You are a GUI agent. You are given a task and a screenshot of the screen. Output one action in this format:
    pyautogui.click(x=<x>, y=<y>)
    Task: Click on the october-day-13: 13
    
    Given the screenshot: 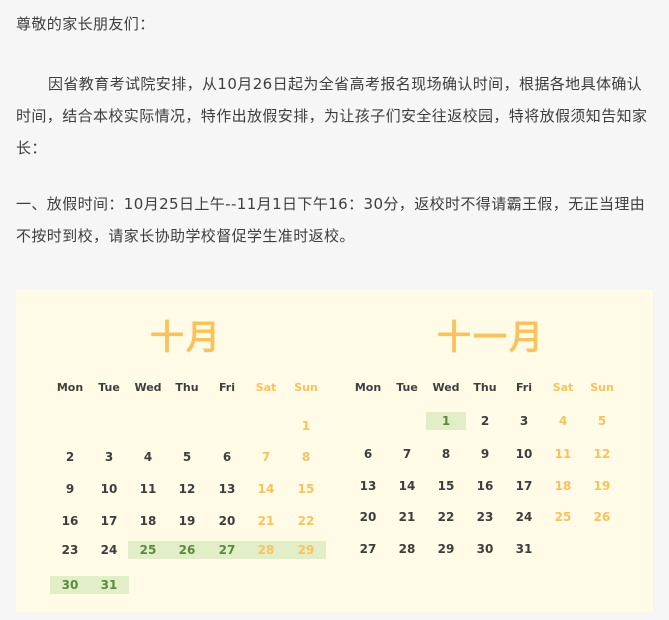 What is the action you would take?
    pyautogui.click(x=227, y=489)
    